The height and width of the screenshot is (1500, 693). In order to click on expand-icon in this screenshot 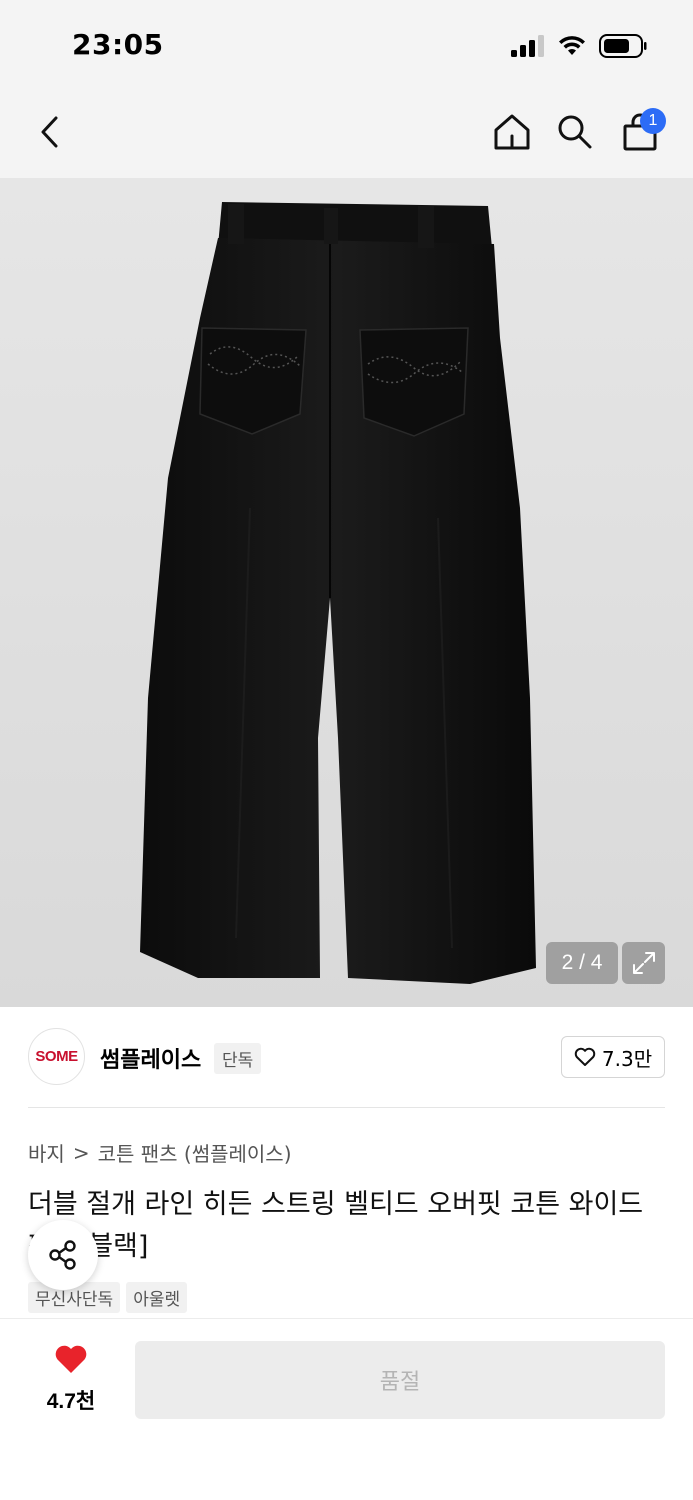, I will do `click(643, 963)`.